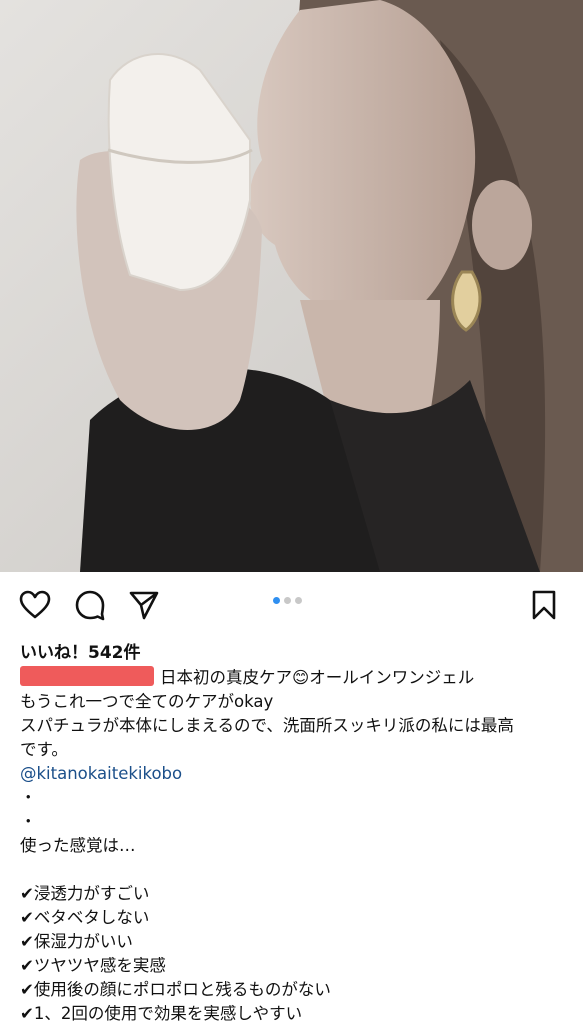 This screenshot has height=1026, width=583. What do you see at coordinates (267, 725) in the screenshot?
I see `caption-line: スパチュラが本体にしまえるので、洗面所スッキリ派の私には最高` at bounding box center [267, 725].